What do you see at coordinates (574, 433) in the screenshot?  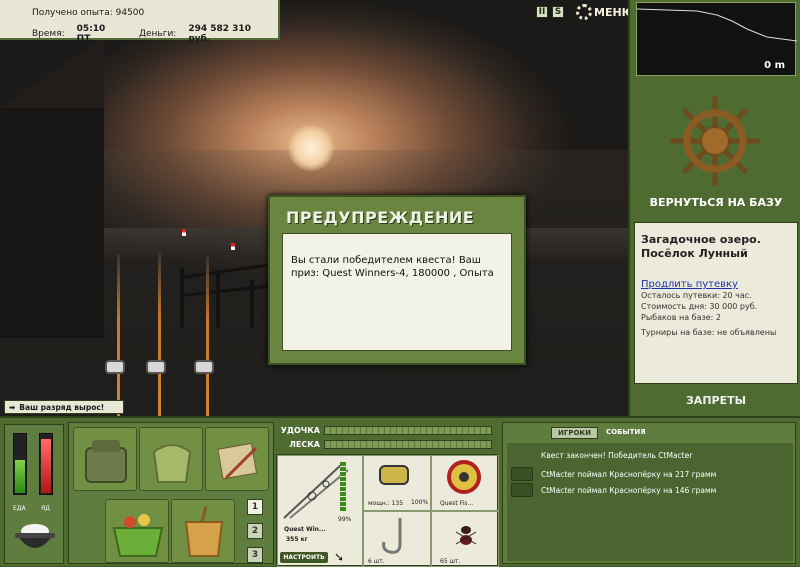 I see `tab-players: ИГРОКИ` at bounding box center [574, 433].